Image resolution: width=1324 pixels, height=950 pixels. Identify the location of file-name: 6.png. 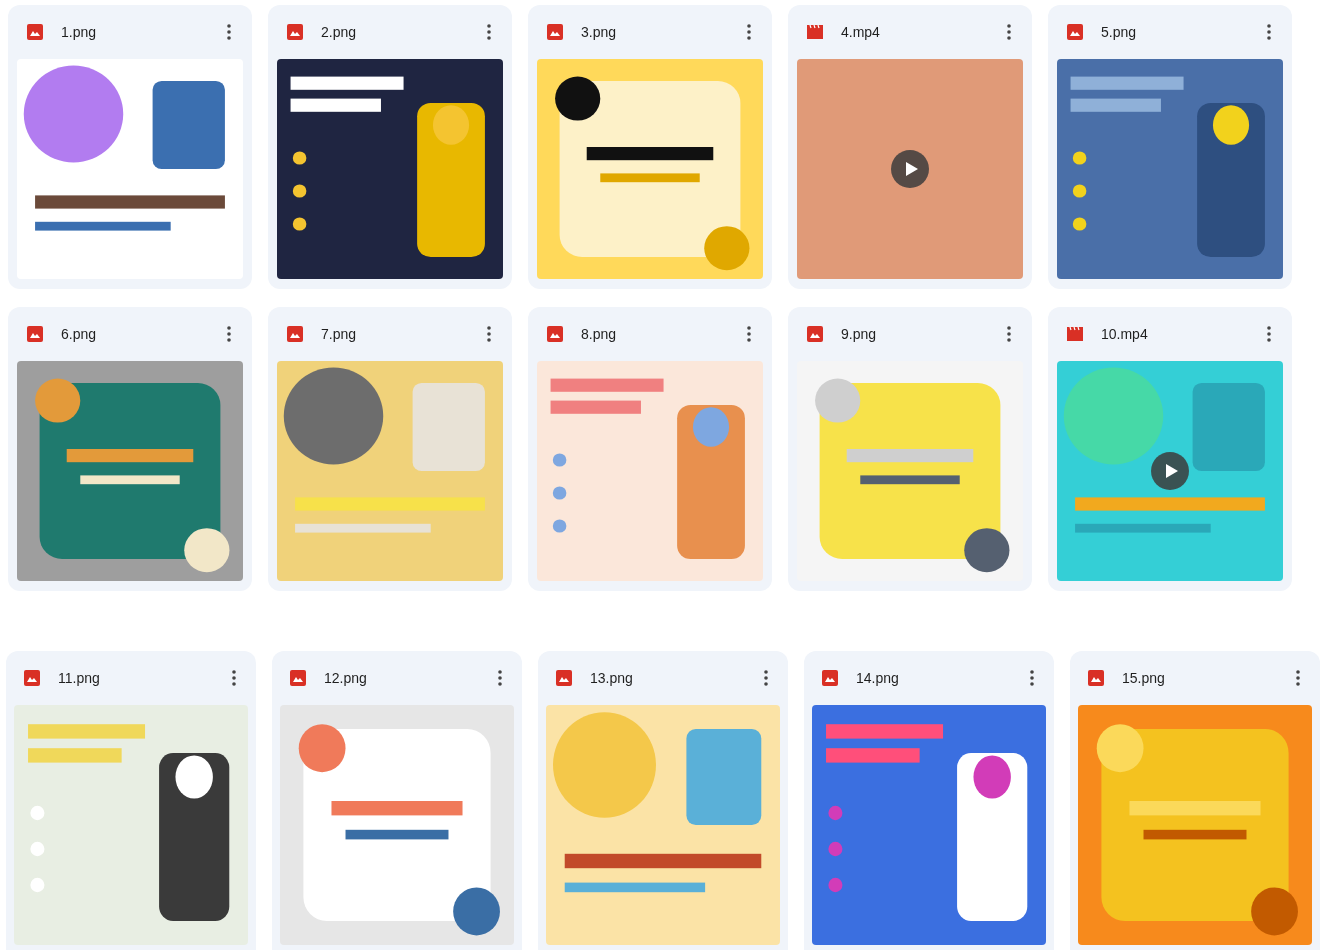
(79, 334).